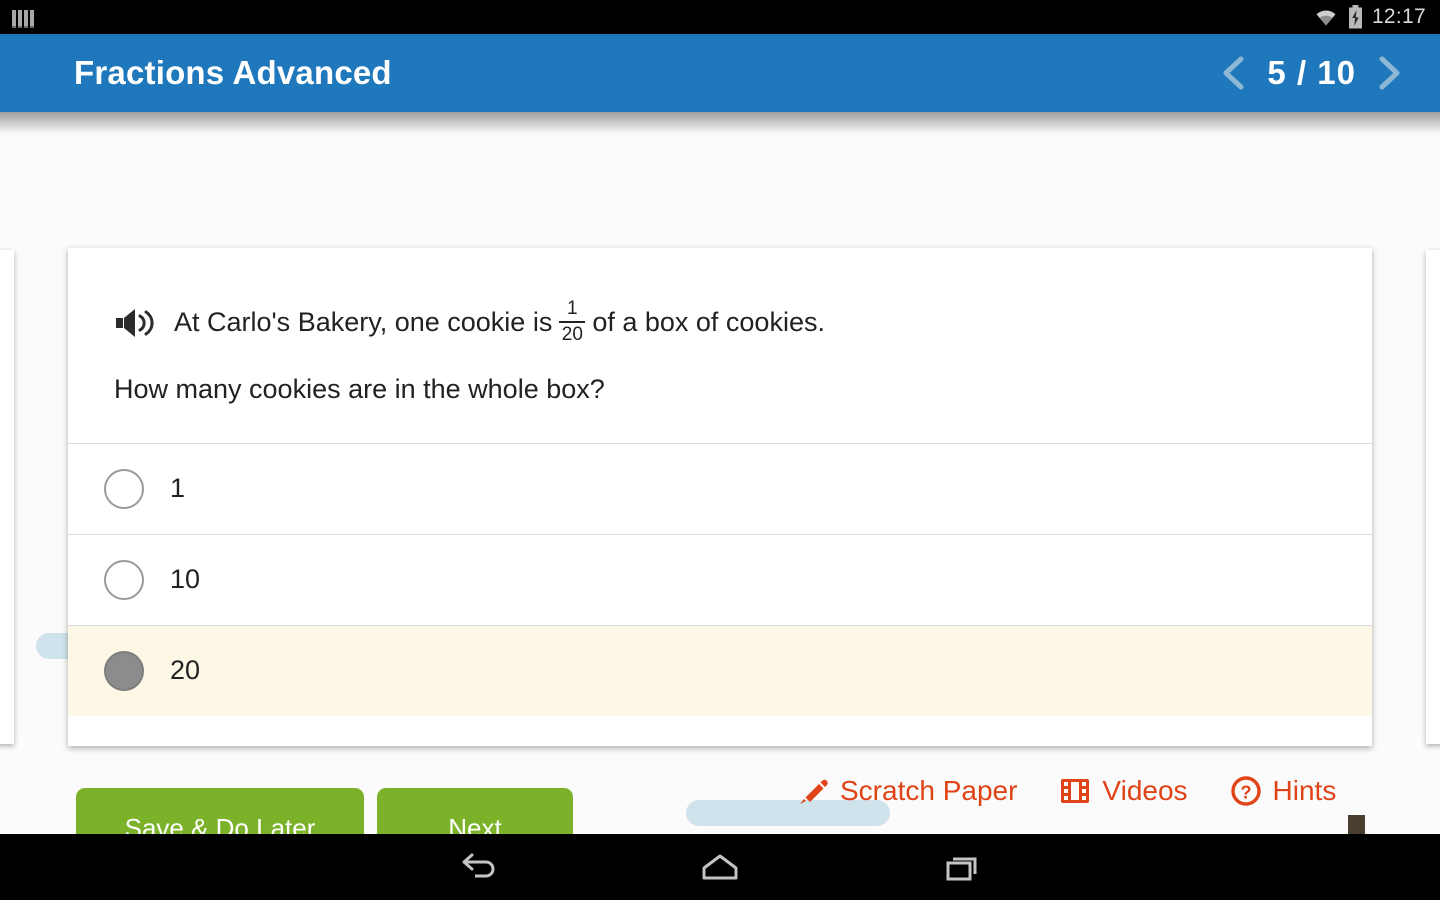  I want to click on fraction-bar, so click(572, 321).